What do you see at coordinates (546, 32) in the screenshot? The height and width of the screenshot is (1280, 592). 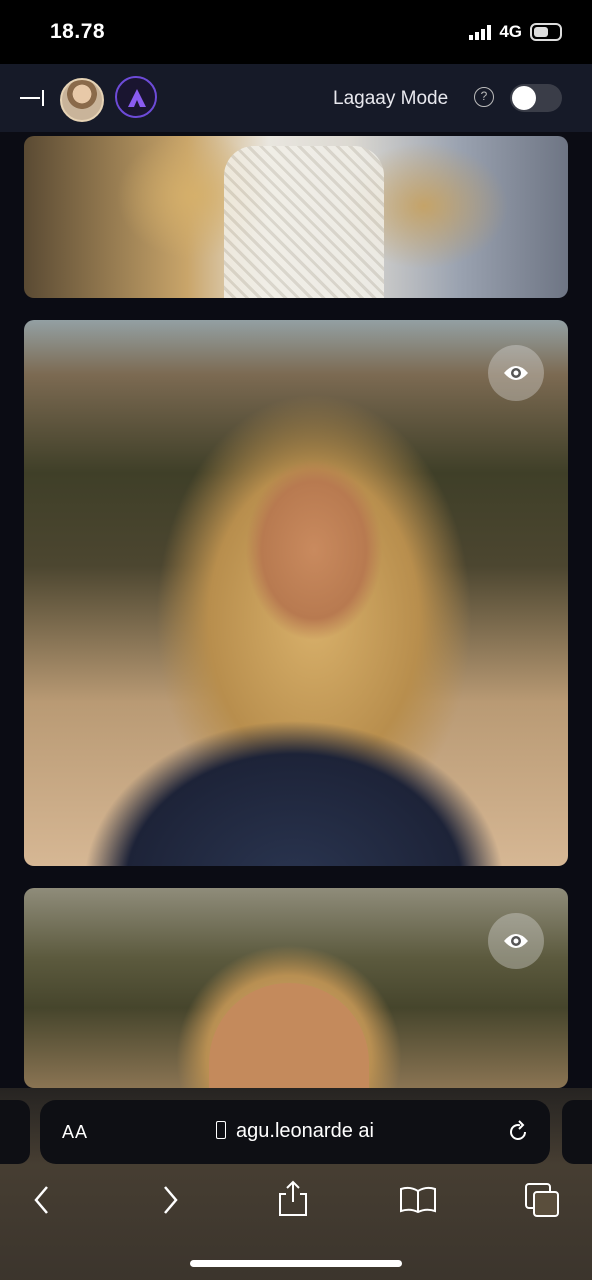 I see `battery-icon` at bounding box center [546, 32].